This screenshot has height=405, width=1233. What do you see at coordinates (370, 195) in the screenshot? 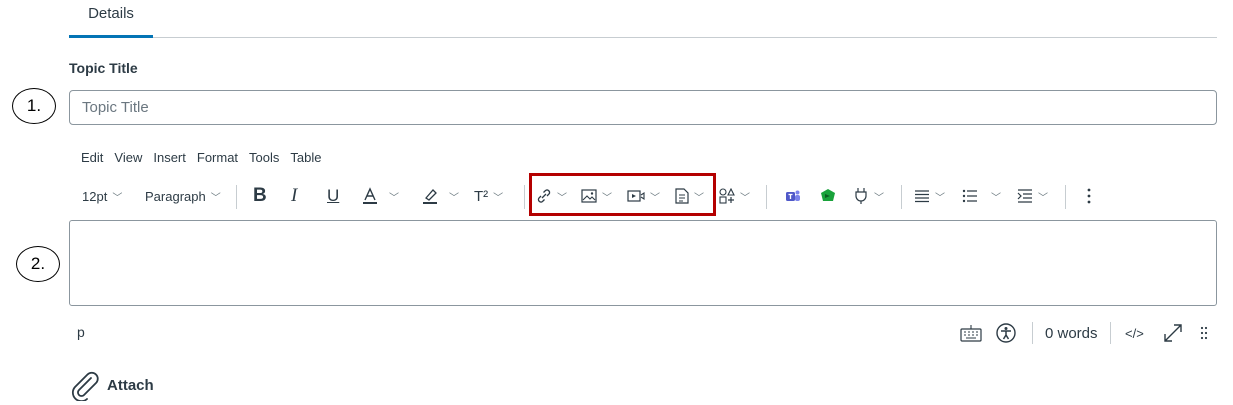
I see `text-color-icon` at bounding box center [370, 195].